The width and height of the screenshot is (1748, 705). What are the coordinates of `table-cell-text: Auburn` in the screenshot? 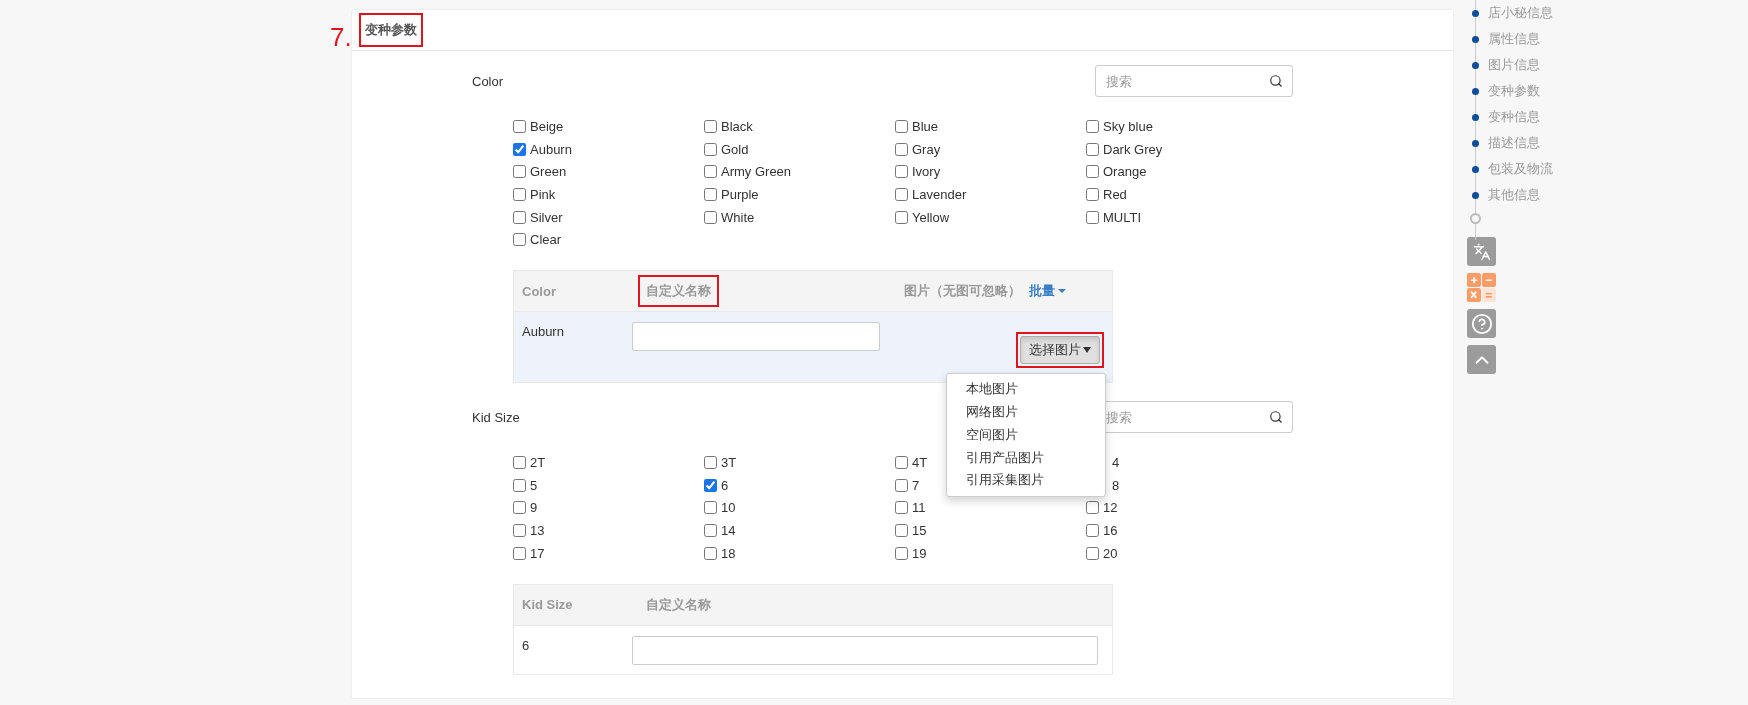 It's located at (543, 331).